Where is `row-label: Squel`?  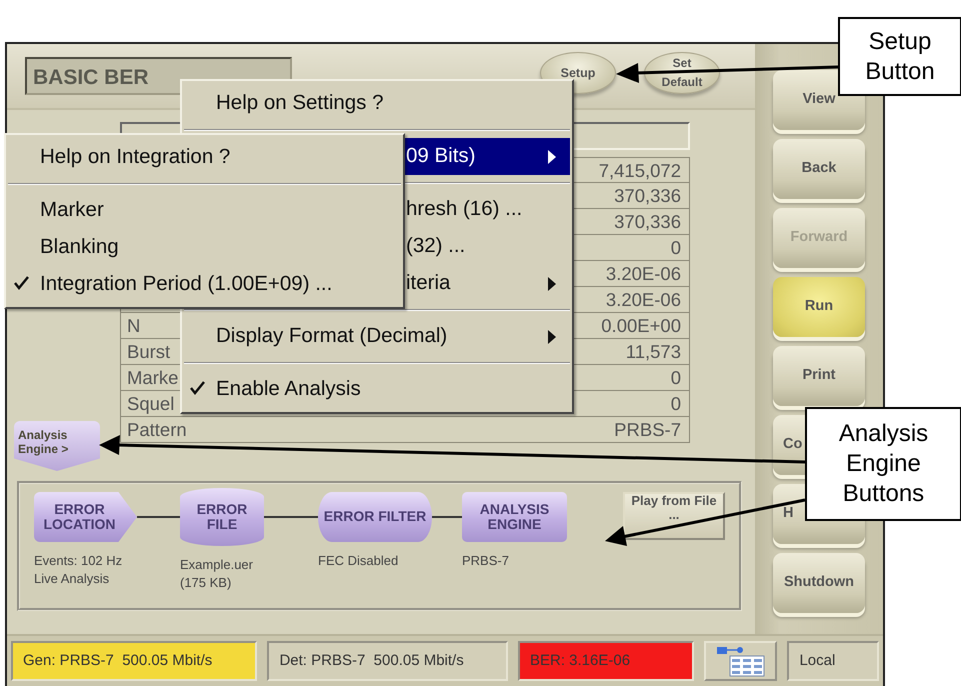
row-label: Squel is located at coordinates (150, 403).